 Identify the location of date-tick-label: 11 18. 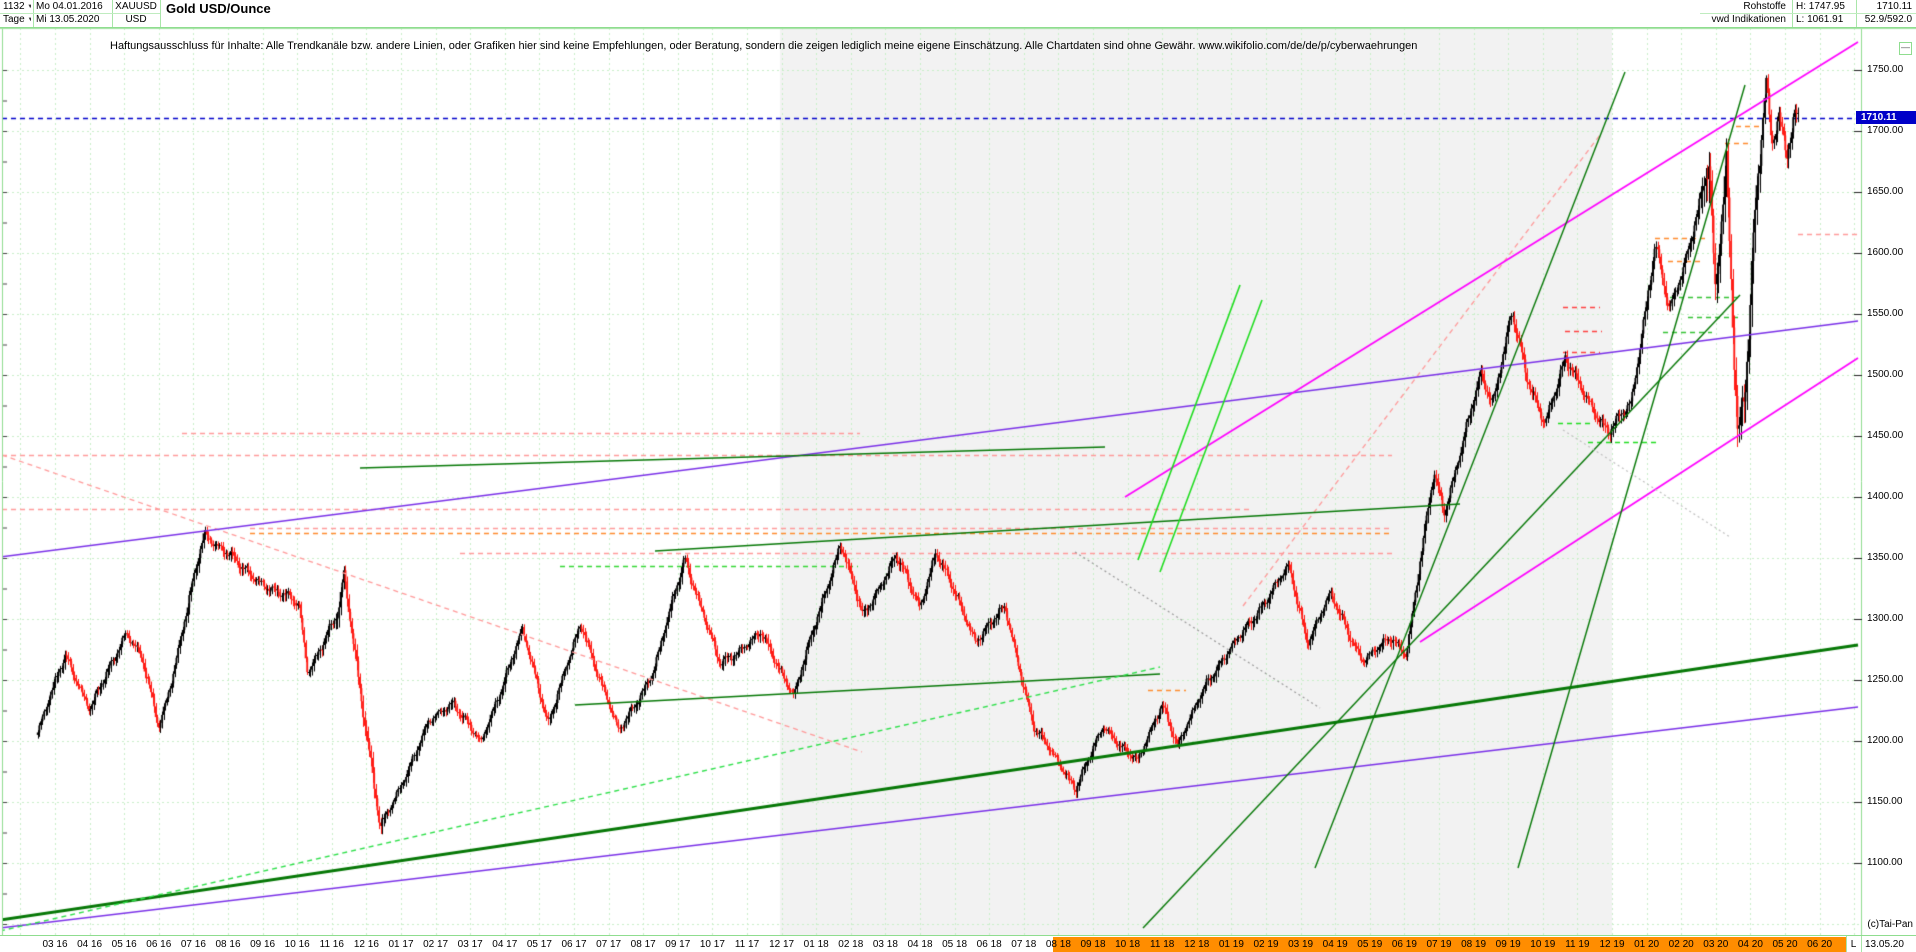
(1162, 944).